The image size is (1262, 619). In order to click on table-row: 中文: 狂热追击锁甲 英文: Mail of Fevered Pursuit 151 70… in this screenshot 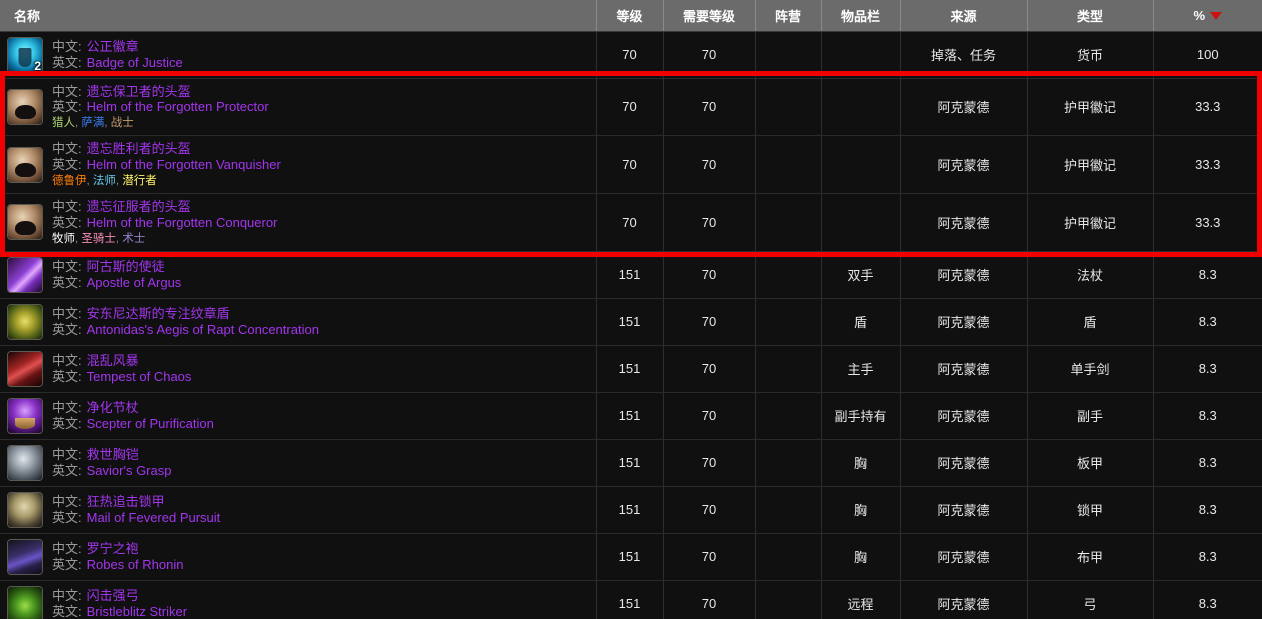, I will do `click(631, 510)`.